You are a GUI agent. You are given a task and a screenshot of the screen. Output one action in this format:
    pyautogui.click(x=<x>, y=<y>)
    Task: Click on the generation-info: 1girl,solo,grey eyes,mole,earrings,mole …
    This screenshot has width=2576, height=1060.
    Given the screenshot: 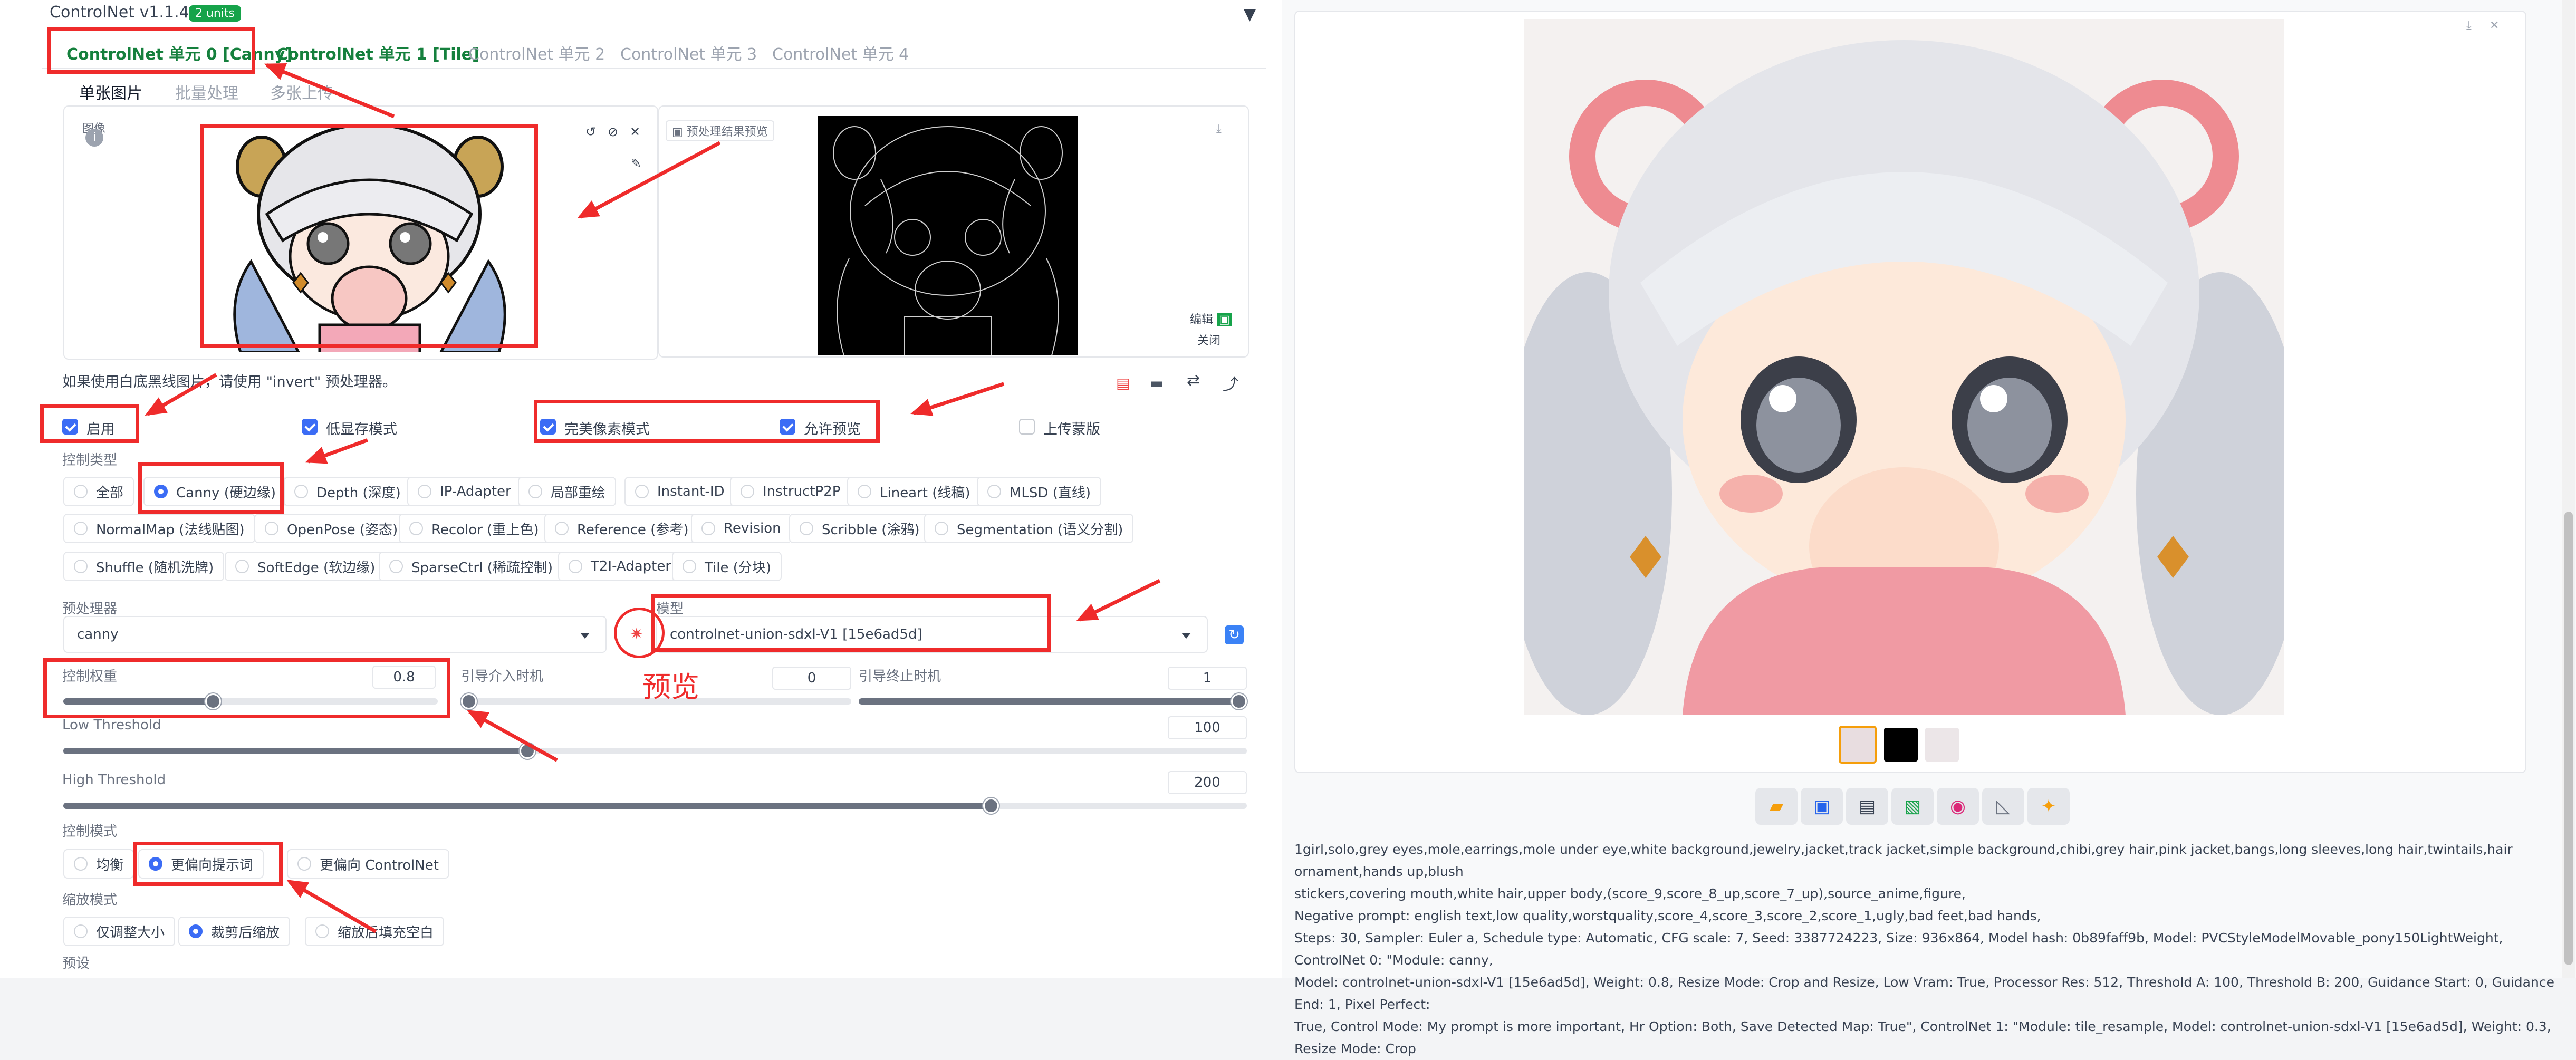 What is the action you would take?
    pyautogui.click(x=1933, y=950)
    